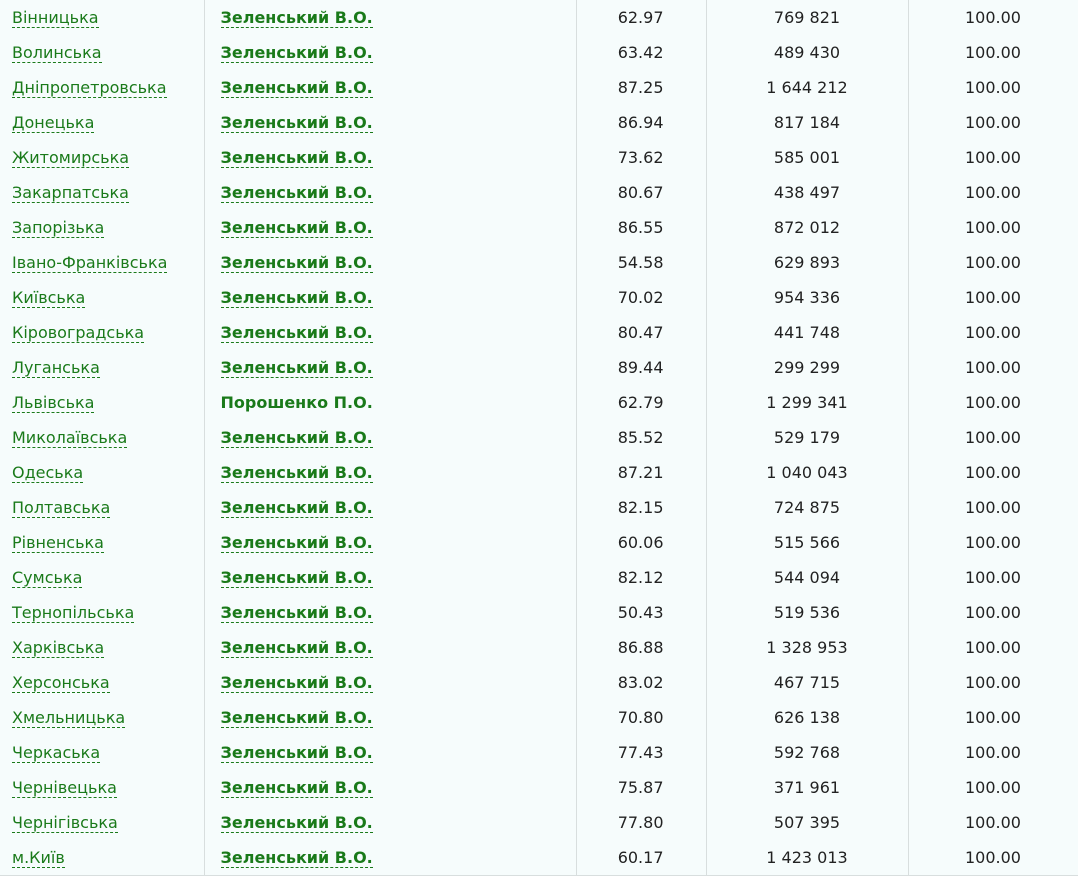 Image resolution: width=1078 pixels, height=876 pixels. I want to click on region-link: Миколаївська, so click(70, 438).